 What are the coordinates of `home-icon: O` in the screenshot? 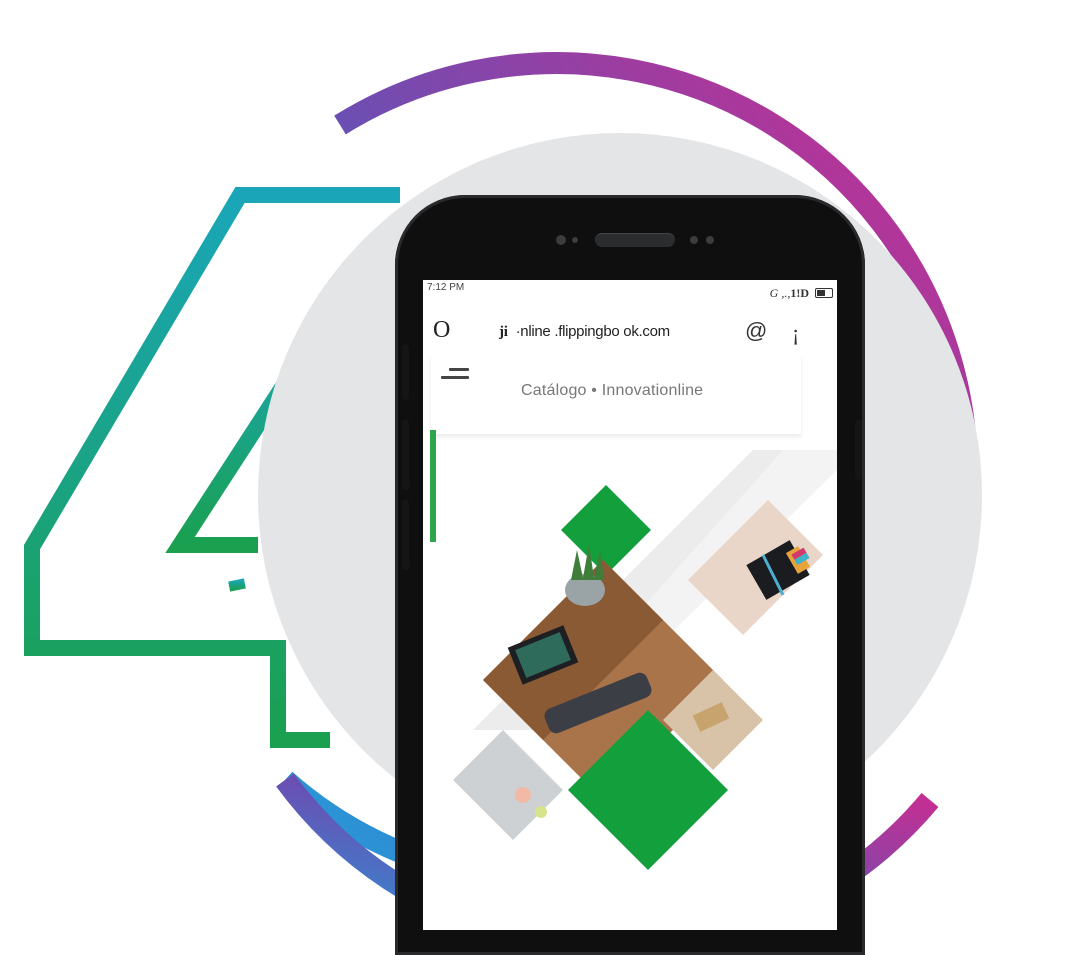 It's located at (441, 330).